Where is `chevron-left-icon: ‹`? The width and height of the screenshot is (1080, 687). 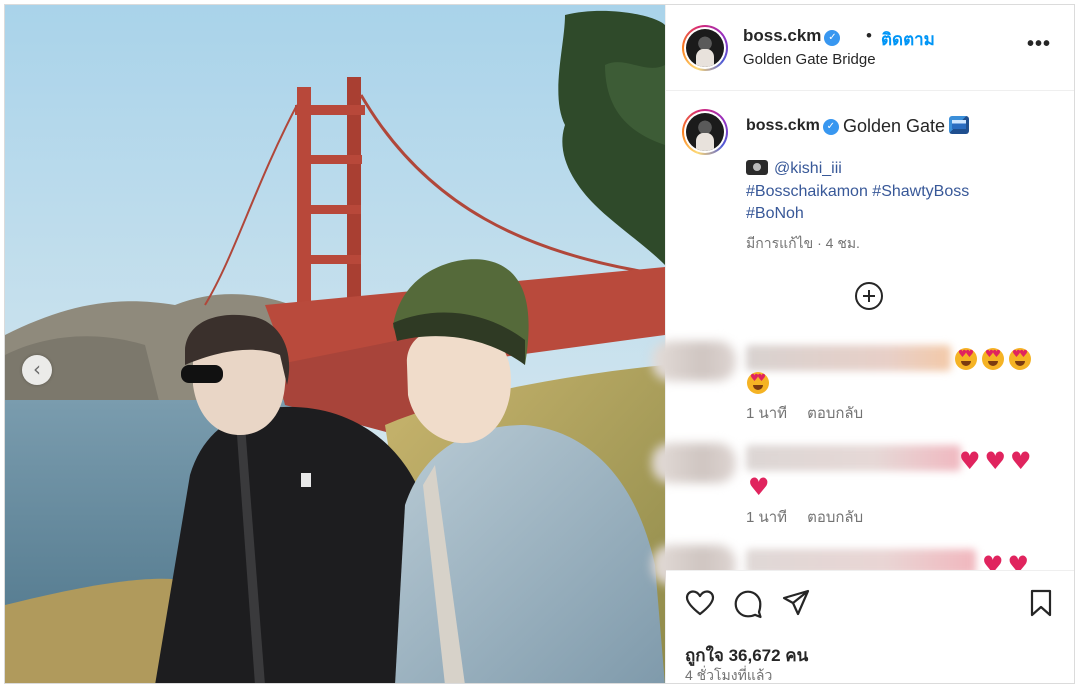 chevron-left-icon: ‹ is located at coordinates (37, 369).